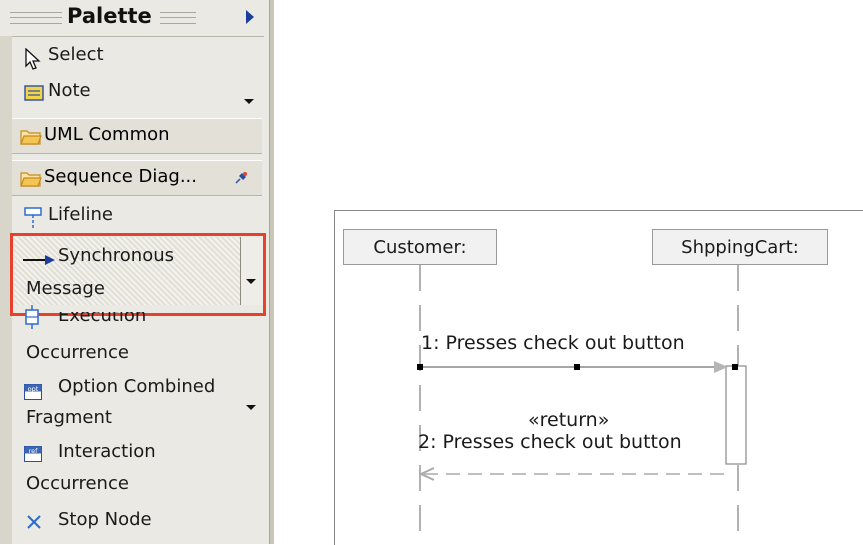 The width and height of the screenshot is (863, 545). What do you see at coordinates (735, 367) in the screenshot?
I see `handle-end` at bounding box center [735, 367].